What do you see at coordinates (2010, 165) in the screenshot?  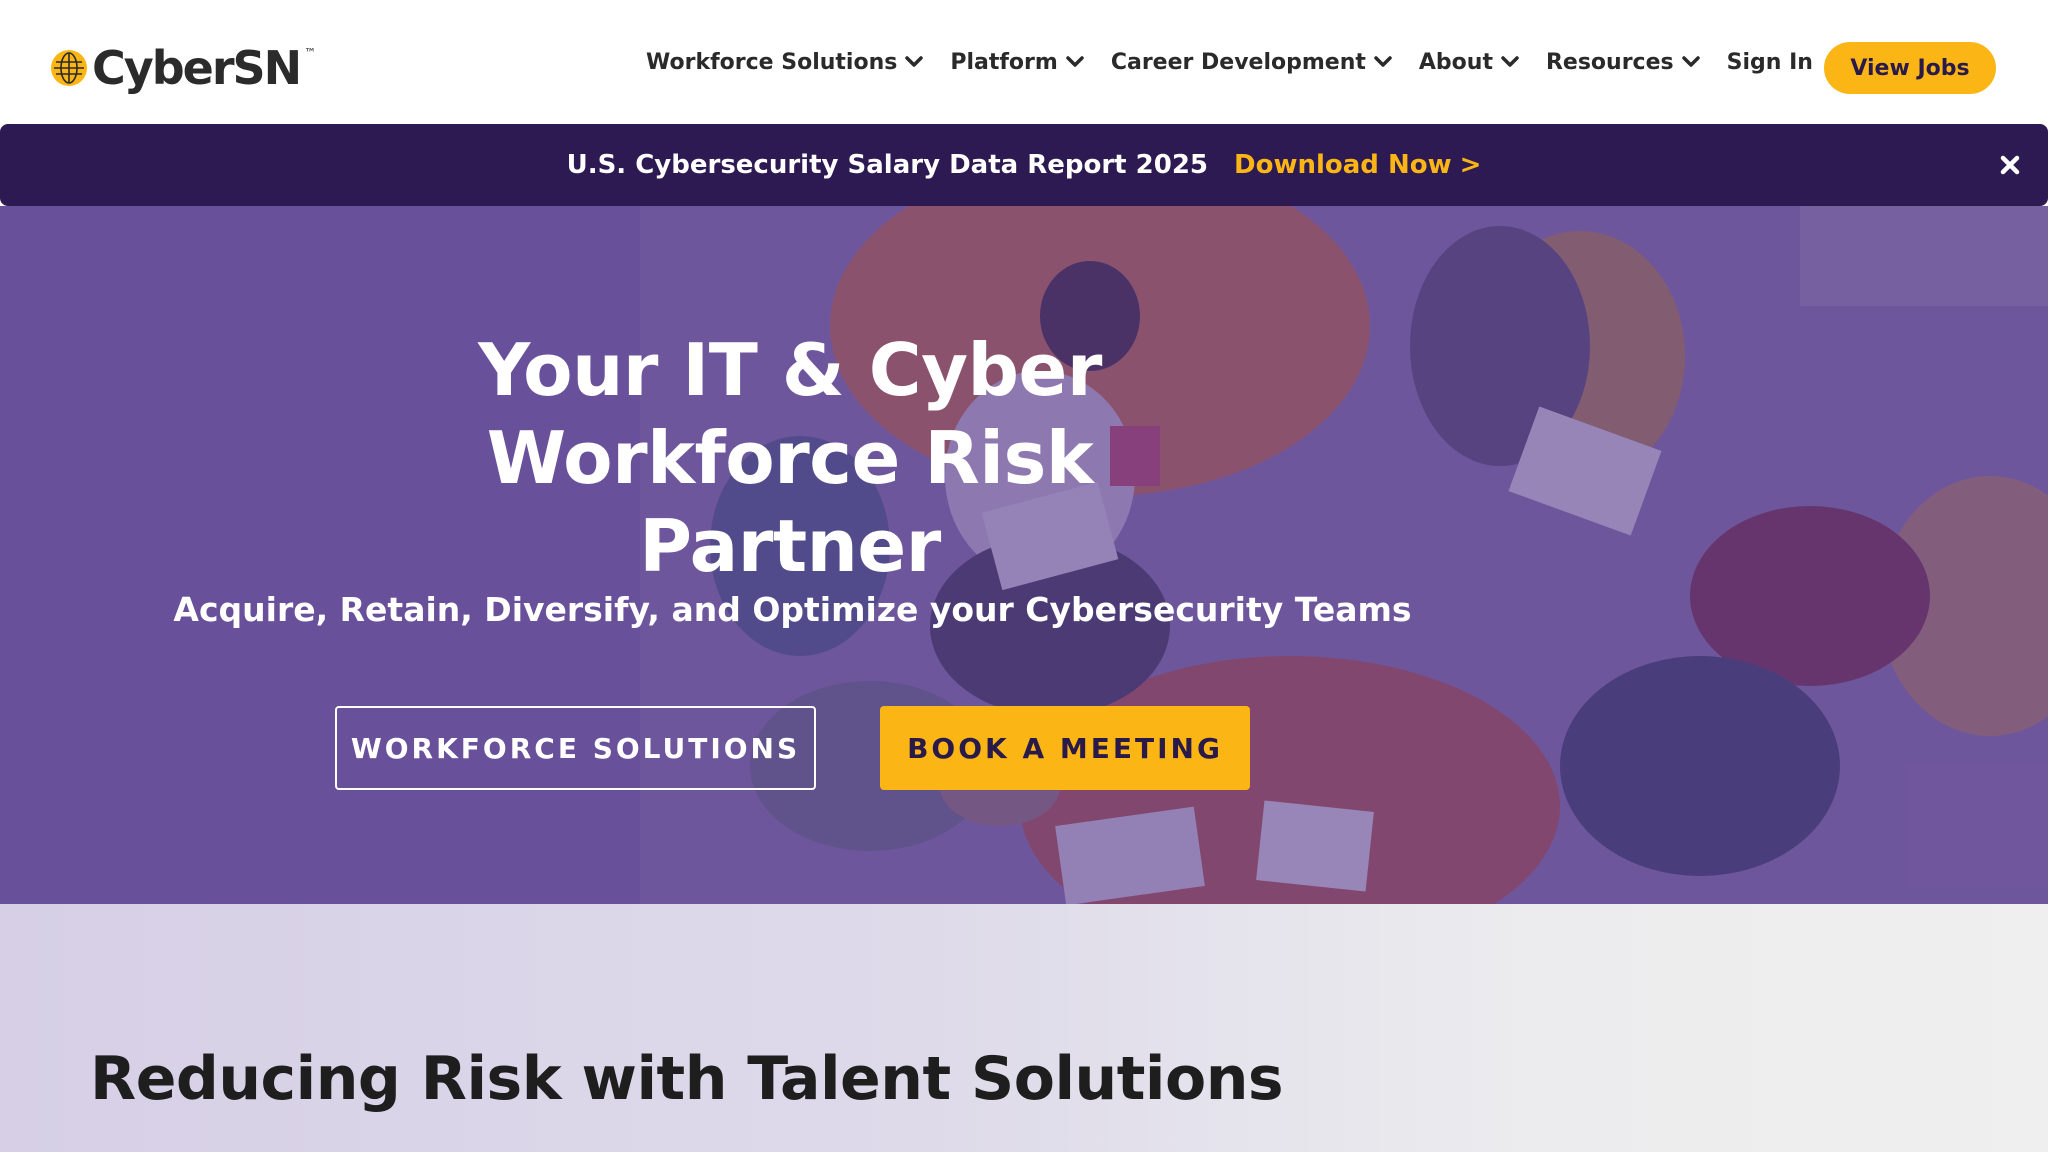 I see `close-icon` at bounding box center [2010, 165].